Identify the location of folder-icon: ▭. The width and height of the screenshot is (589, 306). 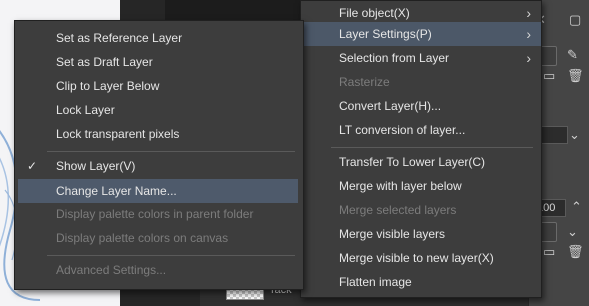
(549, 76).